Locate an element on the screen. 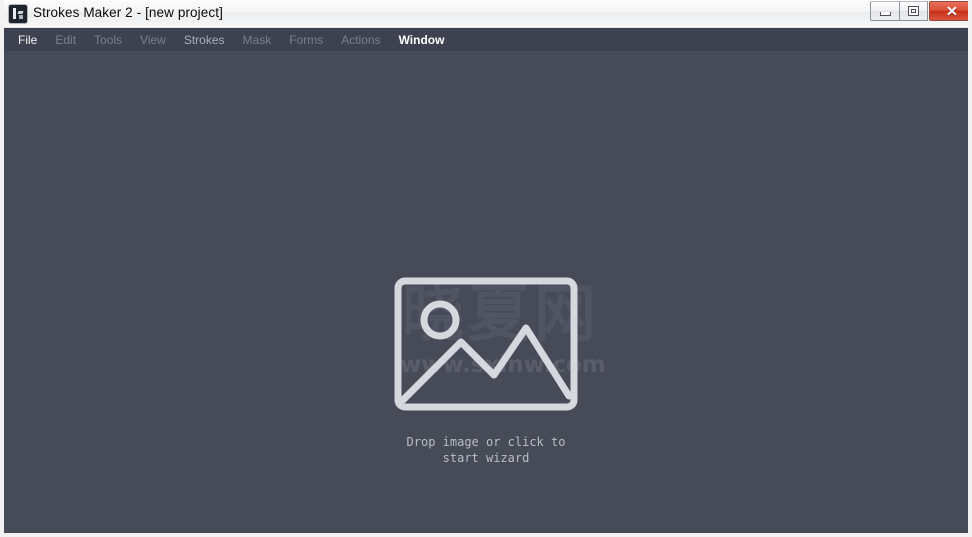 This screenshot has height=537, width=972. app-icon is located at coordinates (18, 13).